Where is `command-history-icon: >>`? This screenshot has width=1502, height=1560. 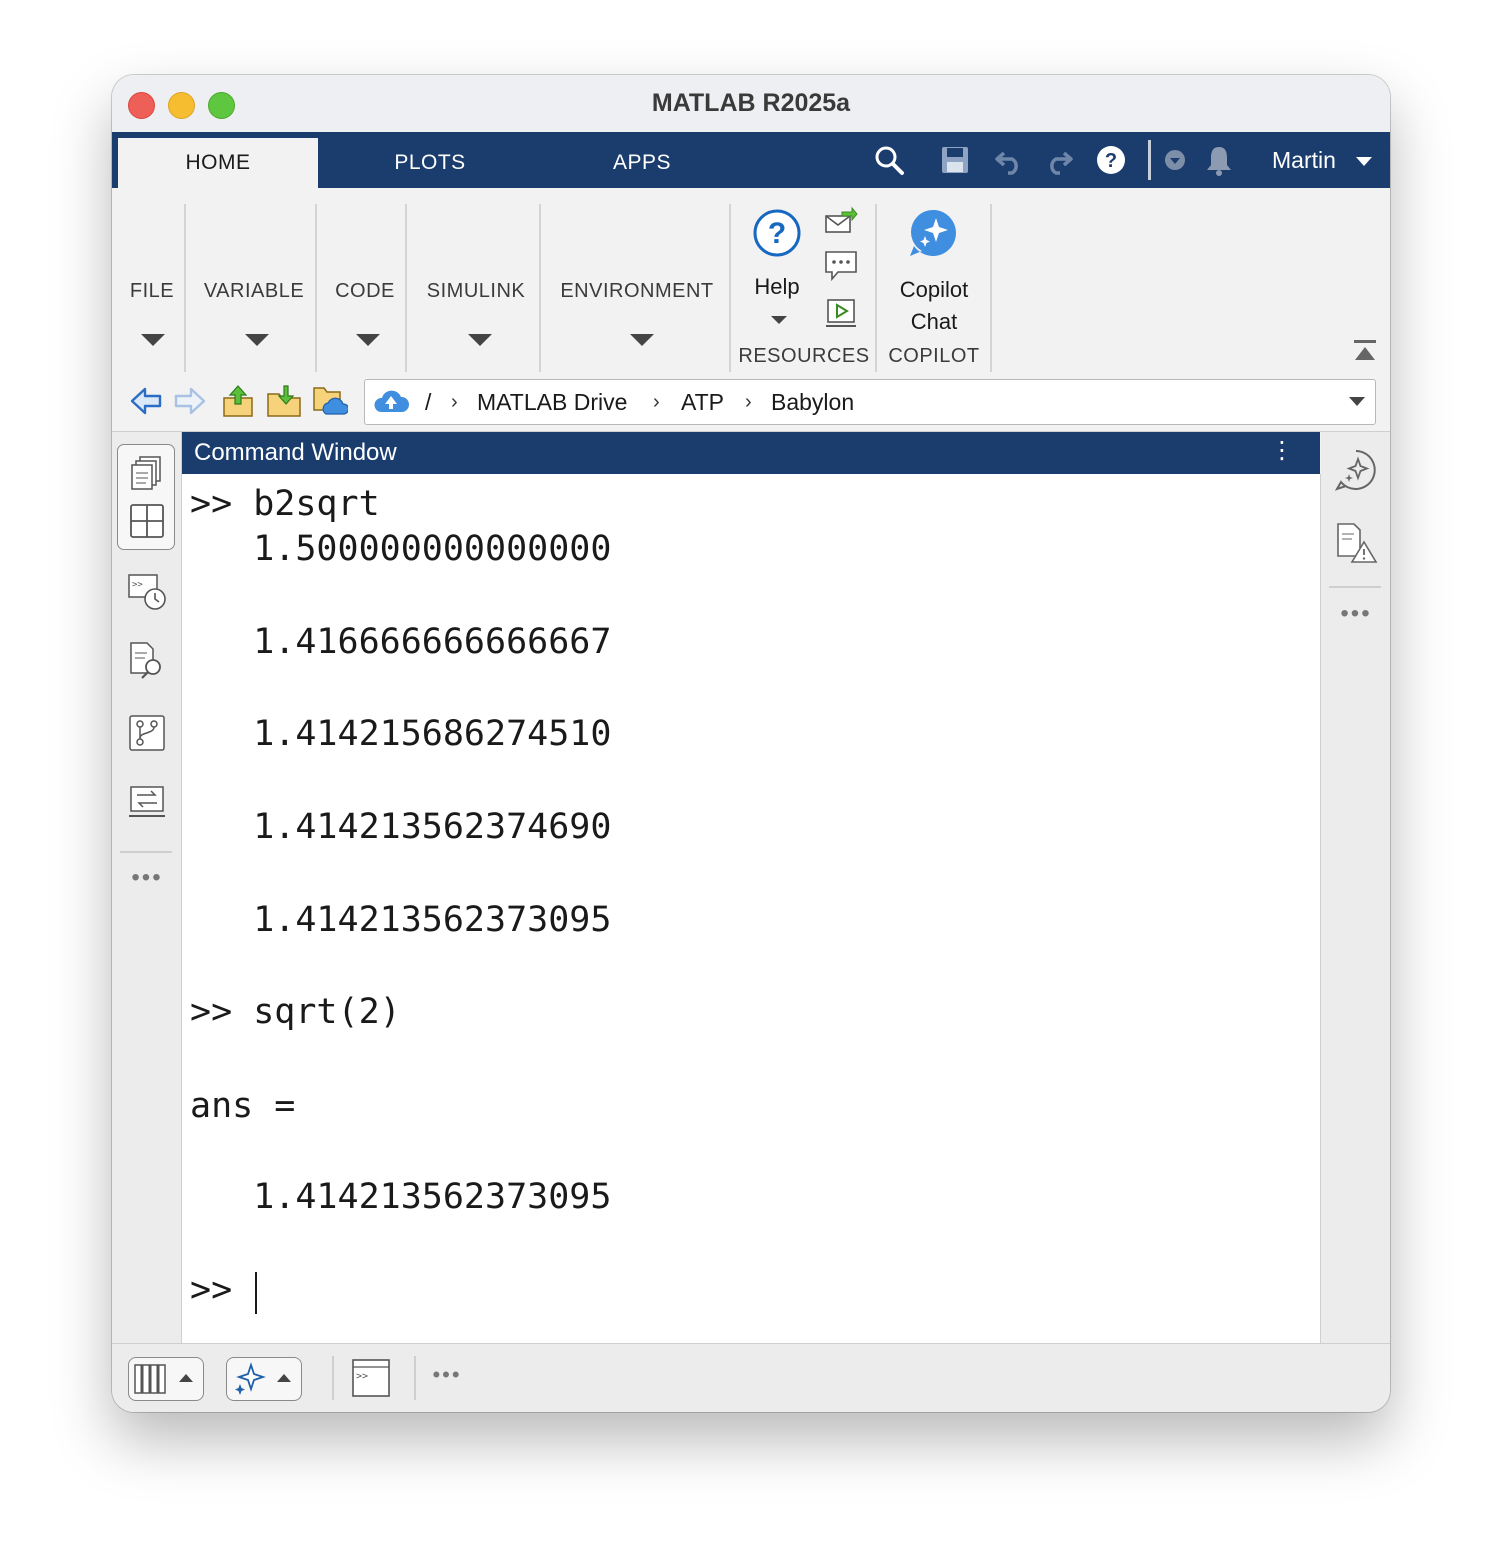 command-history-icon: >> is located at coordinates (147, 592).